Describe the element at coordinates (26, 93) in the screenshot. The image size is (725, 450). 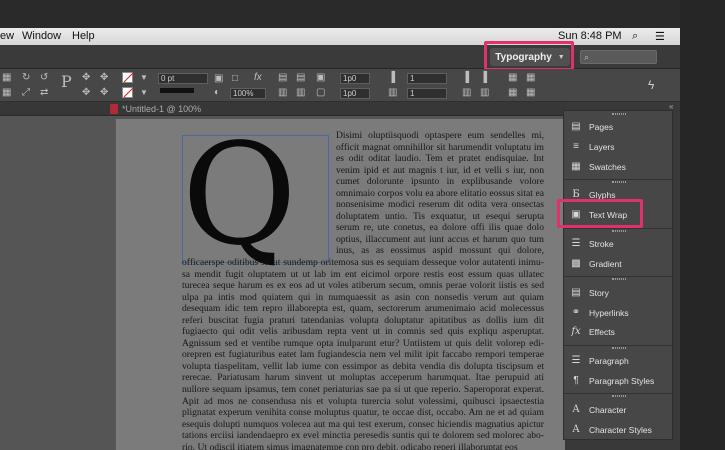
I see `shear-icon: ⤢` at that location.